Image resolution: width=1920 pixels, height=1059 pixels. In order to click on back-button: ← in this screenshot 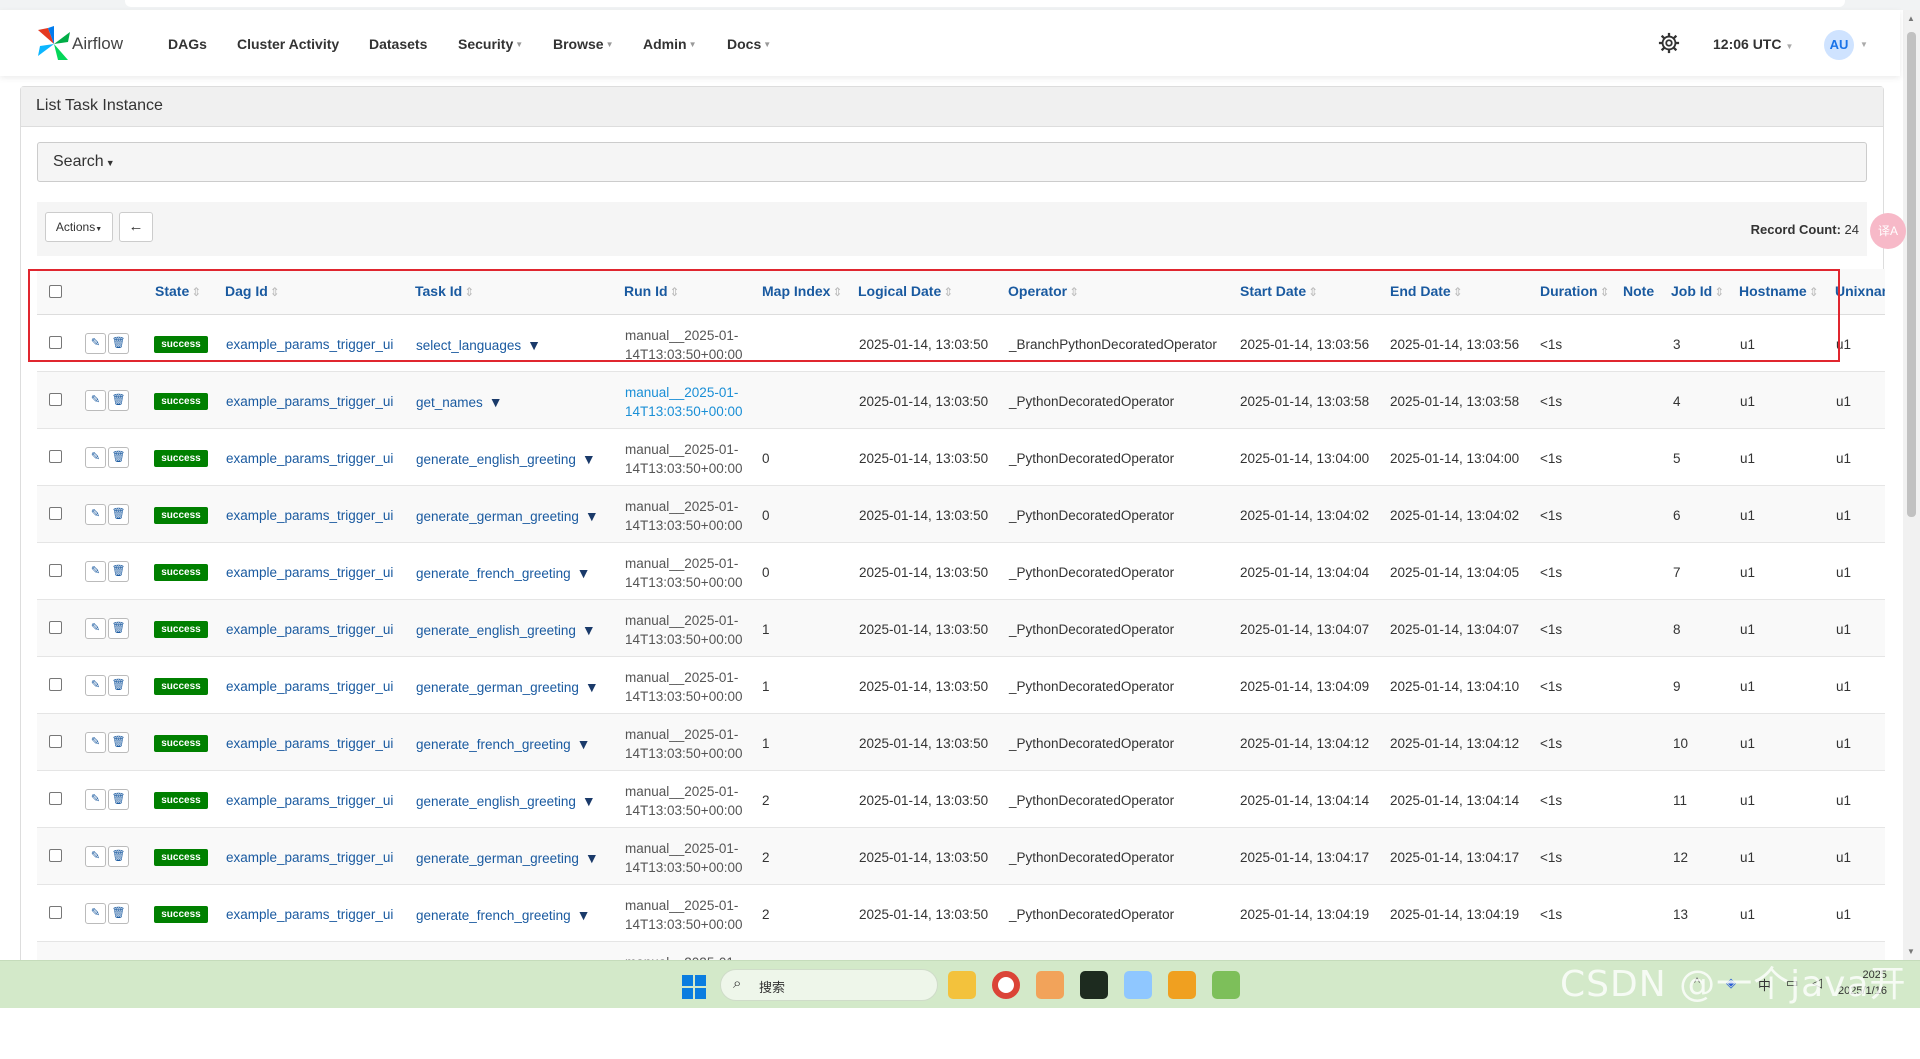, I will do `click(136, 227)`.